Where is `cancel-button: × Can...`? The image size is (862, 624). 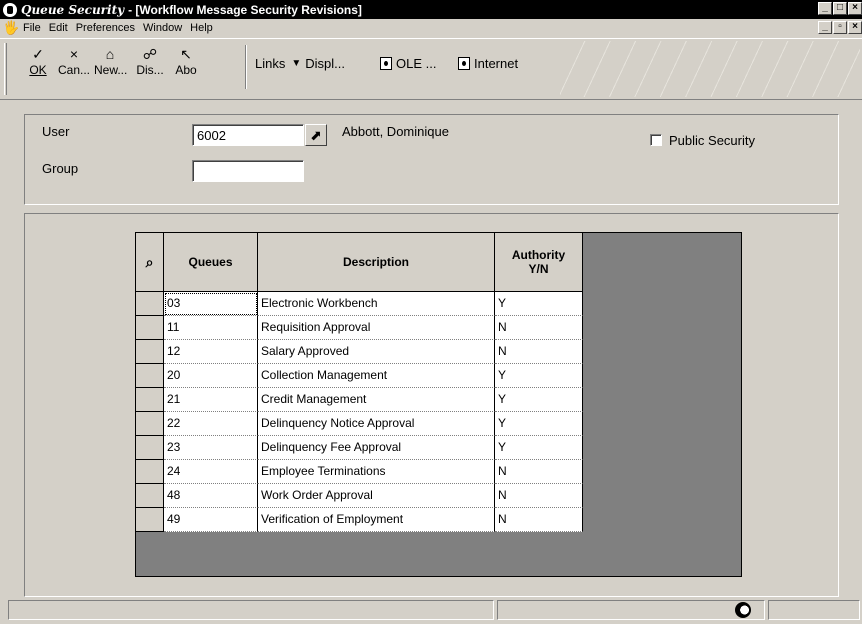 cancel-button: × Can... is located at coordinates (74, 61).